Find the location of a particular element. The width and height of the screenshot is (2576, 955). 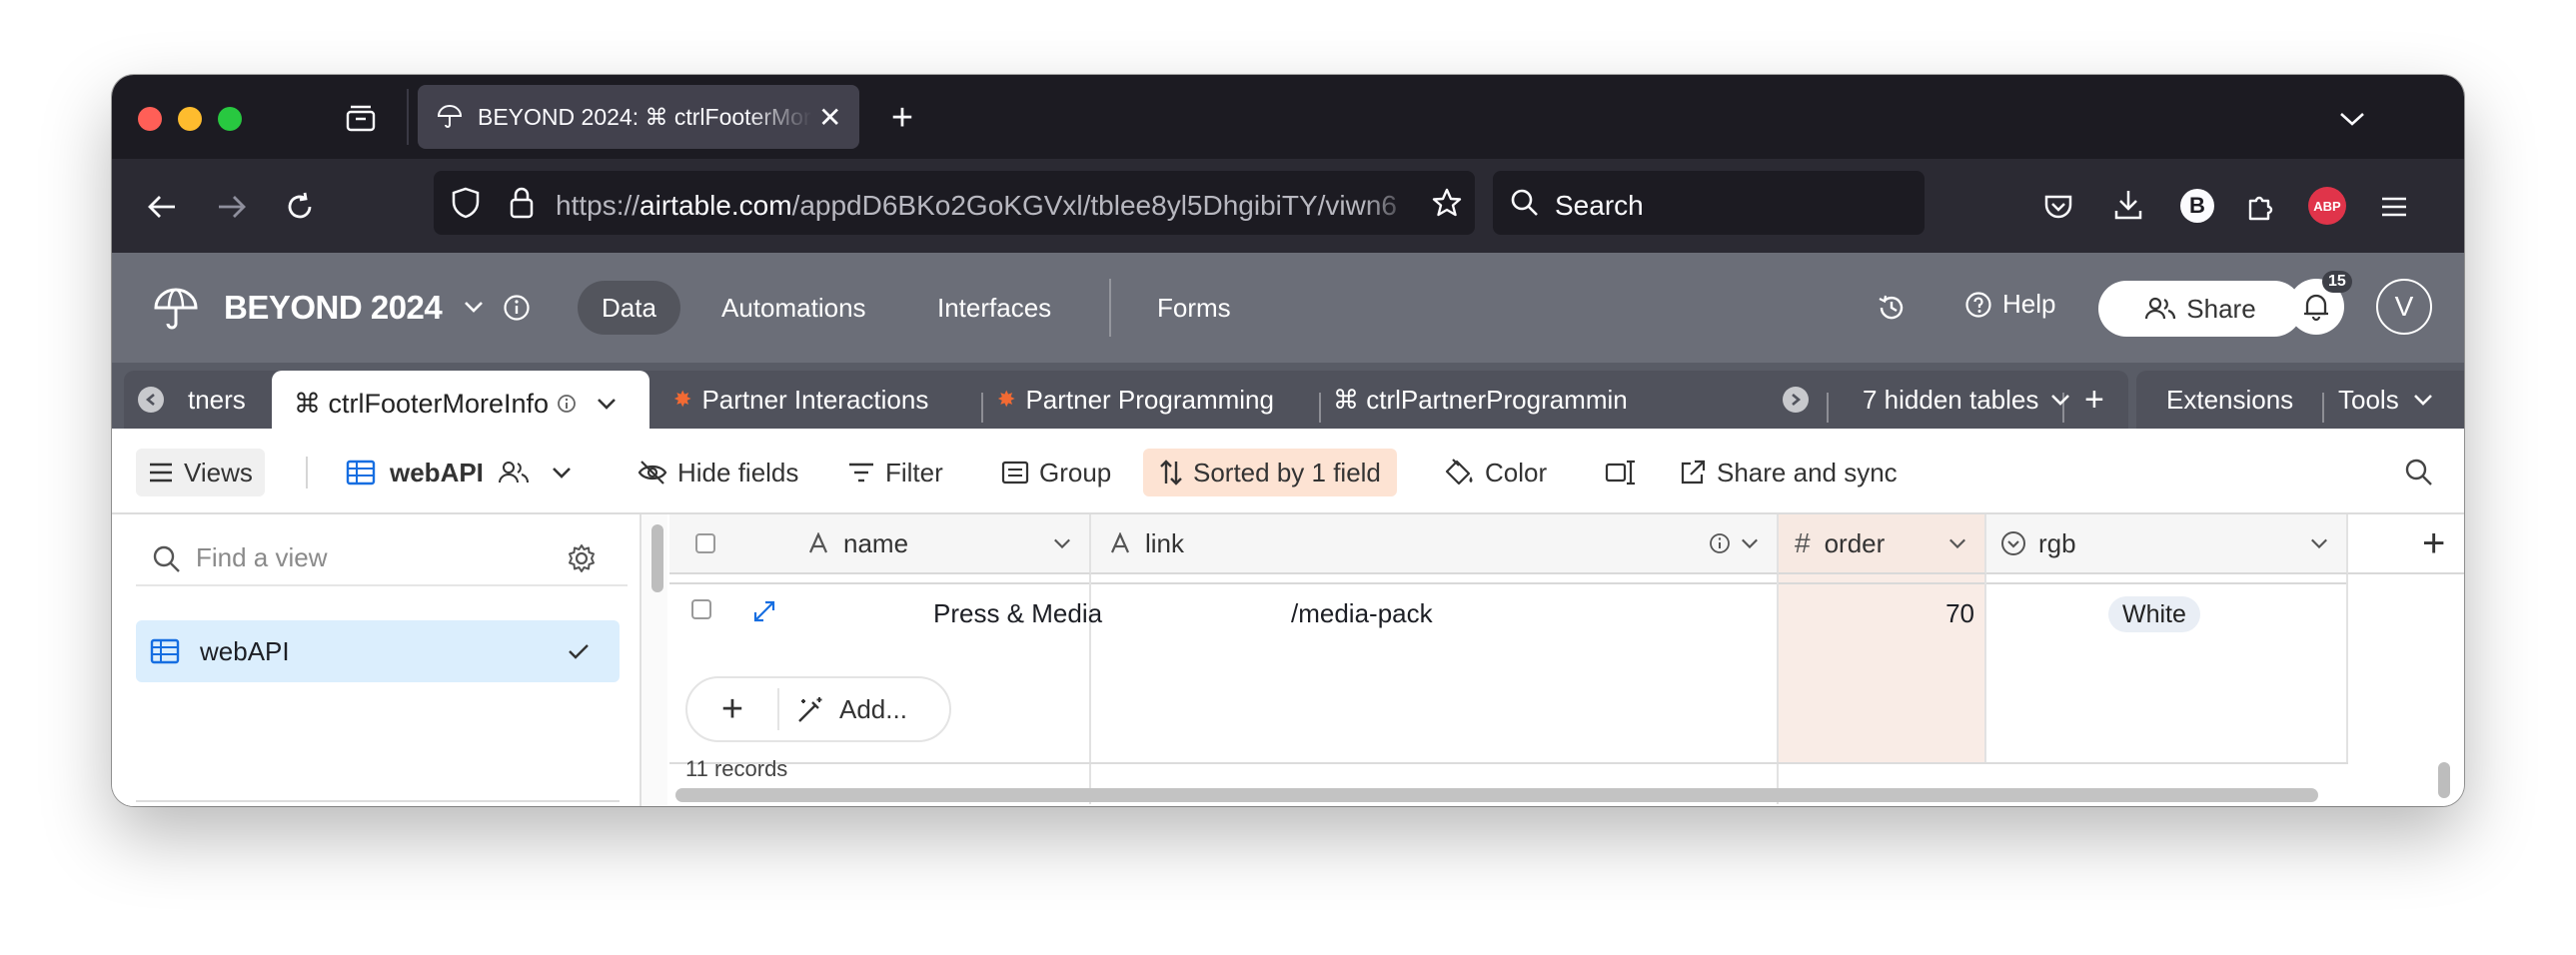

profile-icon: B is located at coordinates (2197, 206).